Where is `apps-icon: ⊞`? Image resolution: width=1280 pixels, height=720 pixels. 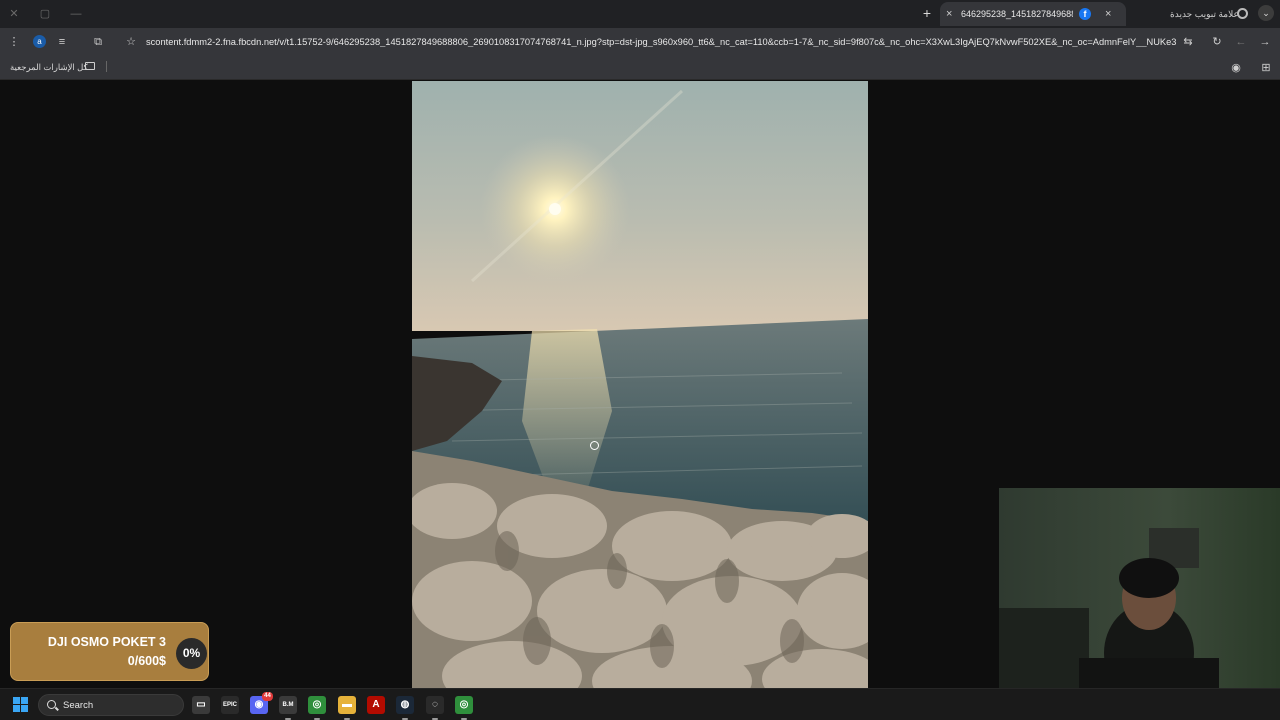
apps-icon: ⊞ is located at coordinates (1266, 68).